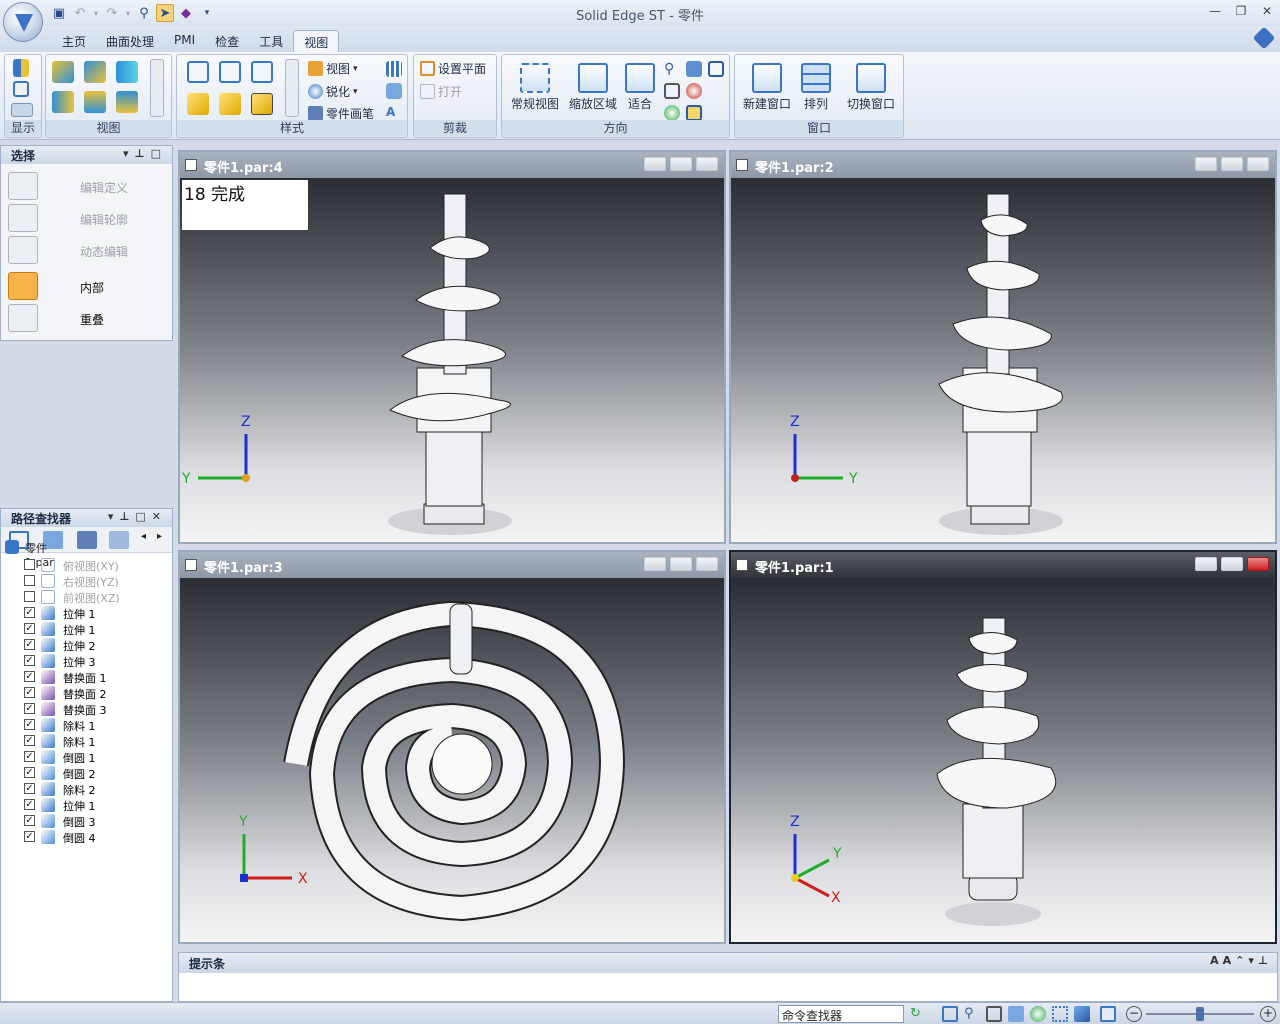  What do you see at coordinates (1215, 11) in the screenshot?
I see `minimize-icon: —` at bounding box center [1215, 11].